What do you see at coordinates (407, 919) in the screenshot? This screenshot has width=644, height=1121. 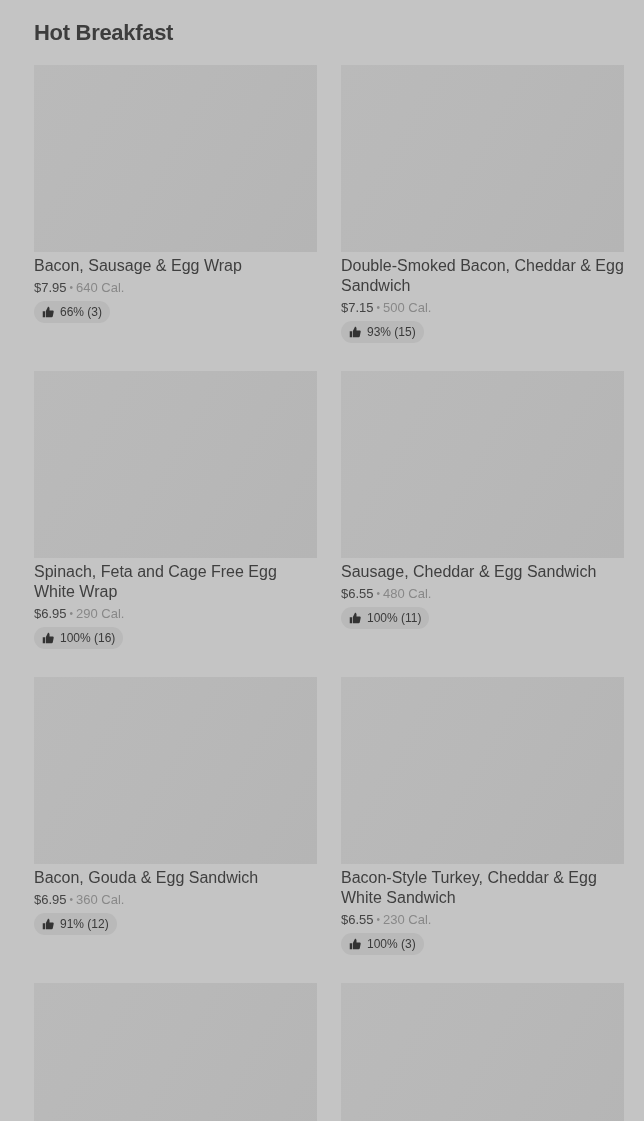 I see `item-calories: 230 Cal.` at bounding box center [407, 919].